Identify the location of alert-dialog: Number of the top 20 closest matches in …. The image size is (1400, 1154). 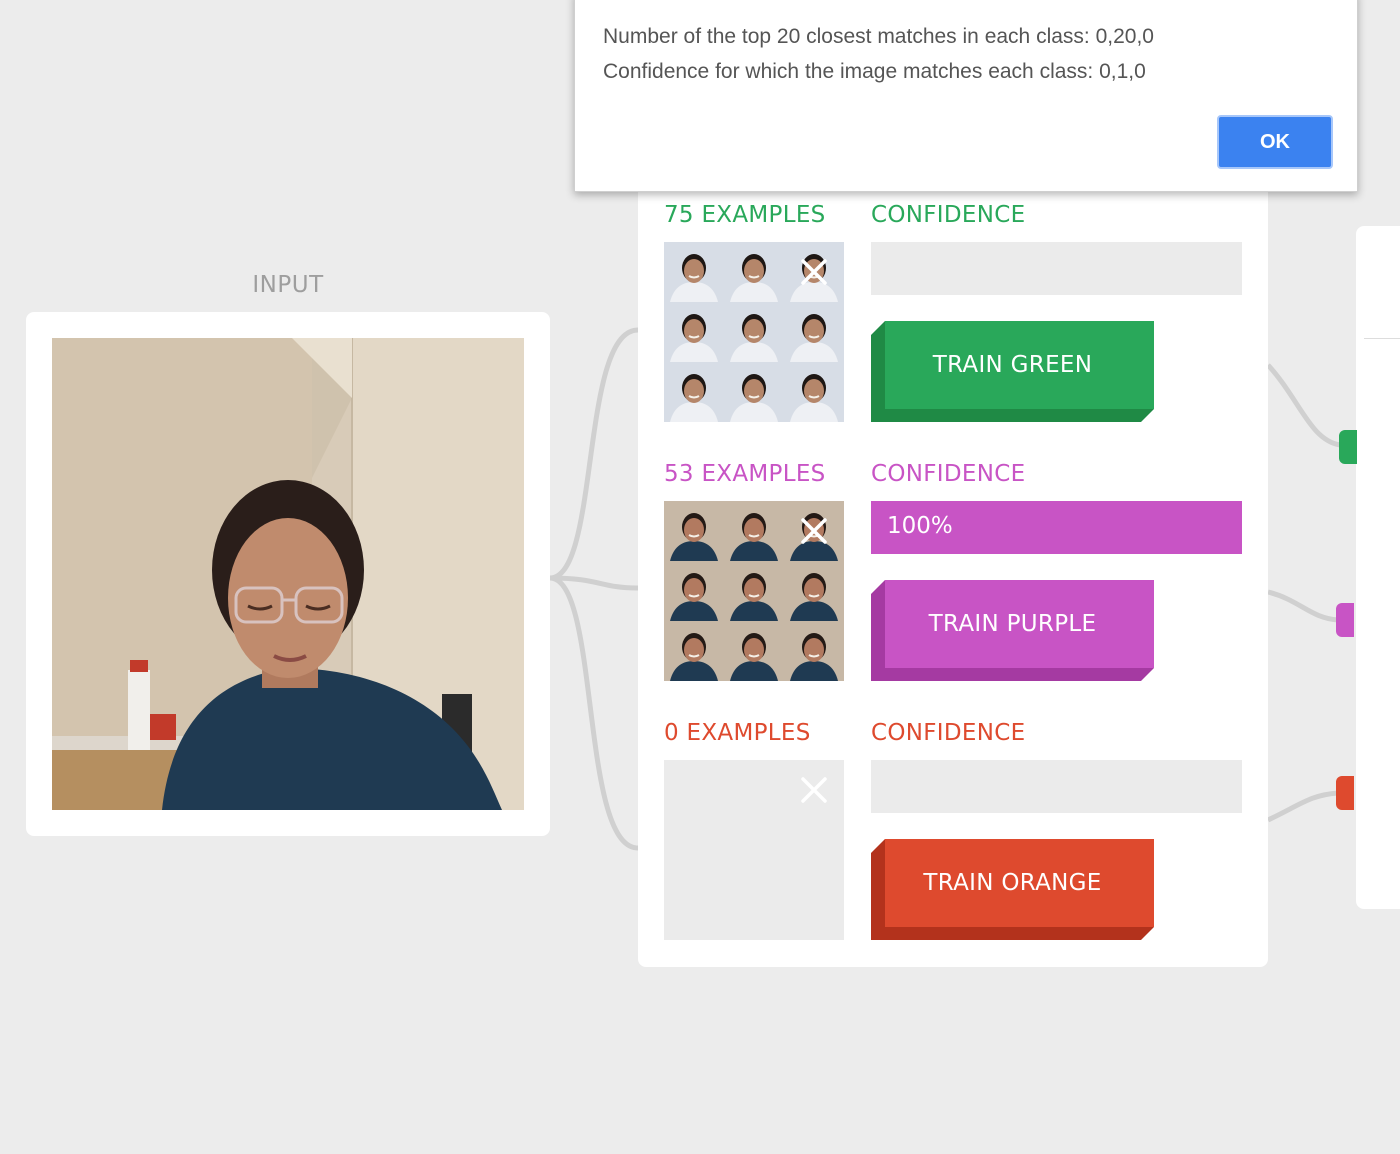
(966, 96).